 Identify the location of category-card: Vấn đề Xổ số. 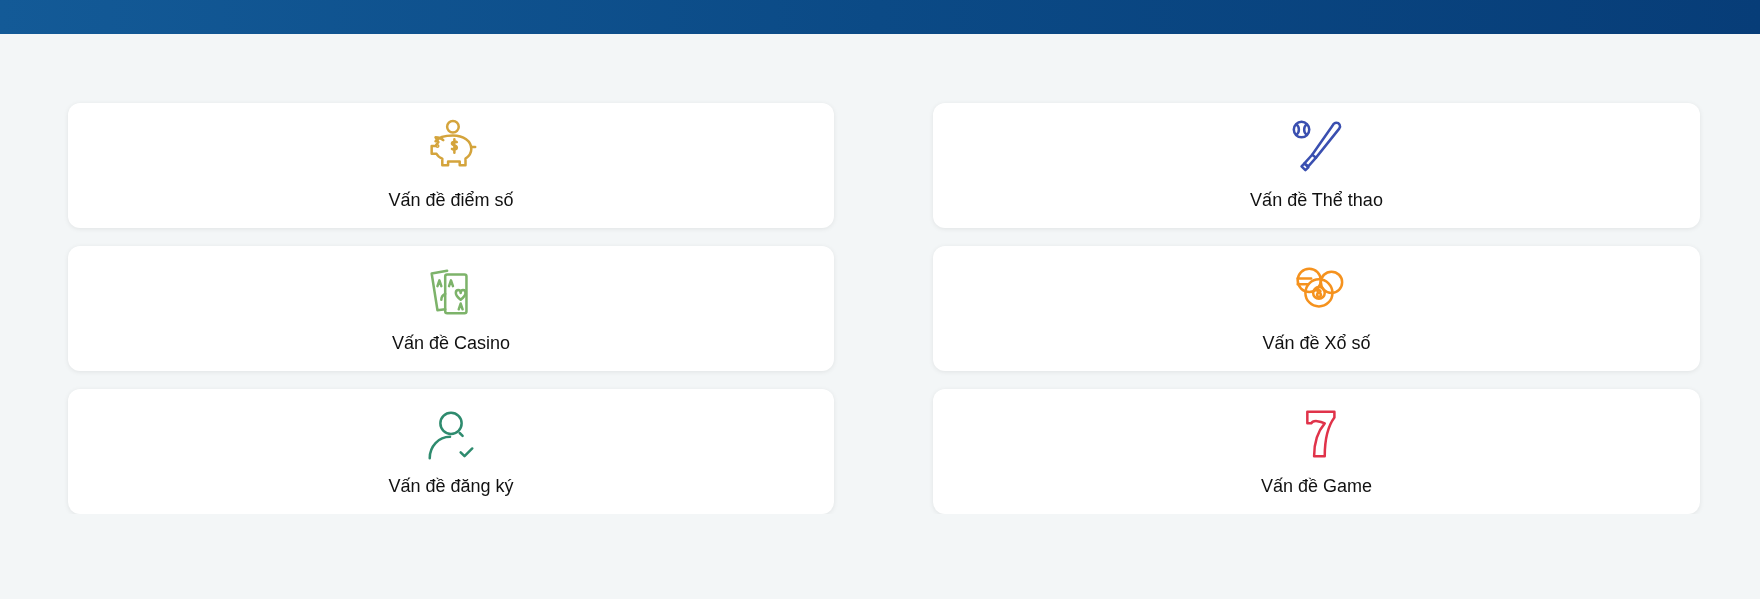
(1316, 308).